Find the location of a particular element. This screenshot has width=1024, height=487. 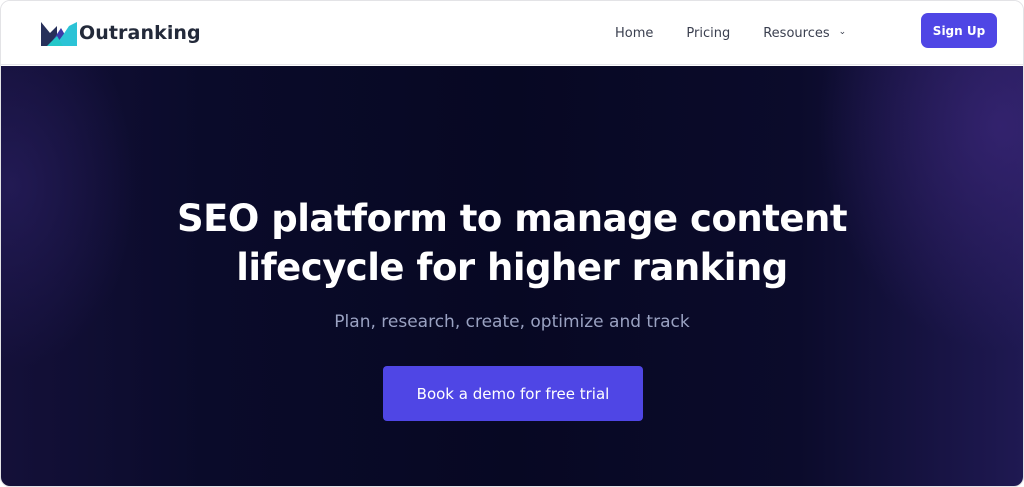

outranking-logo-icon is located at coordinates (59, 34).